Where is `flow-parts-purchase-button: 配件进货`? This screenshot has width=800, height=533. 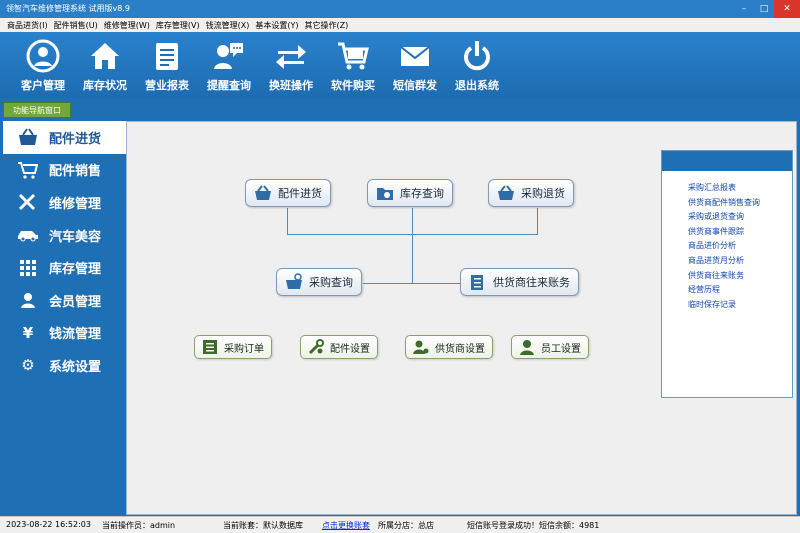 flow-parts-purchase-button: 配件进货 is located at coordinates (288, 193).